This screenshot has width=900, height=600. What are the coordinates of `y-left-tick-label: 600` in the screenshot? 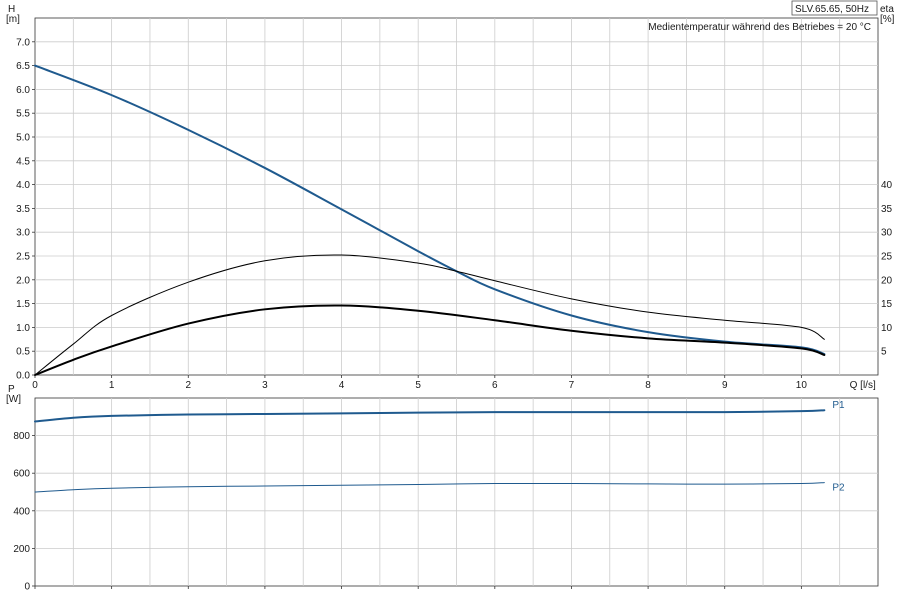 It's located at (21, 474).